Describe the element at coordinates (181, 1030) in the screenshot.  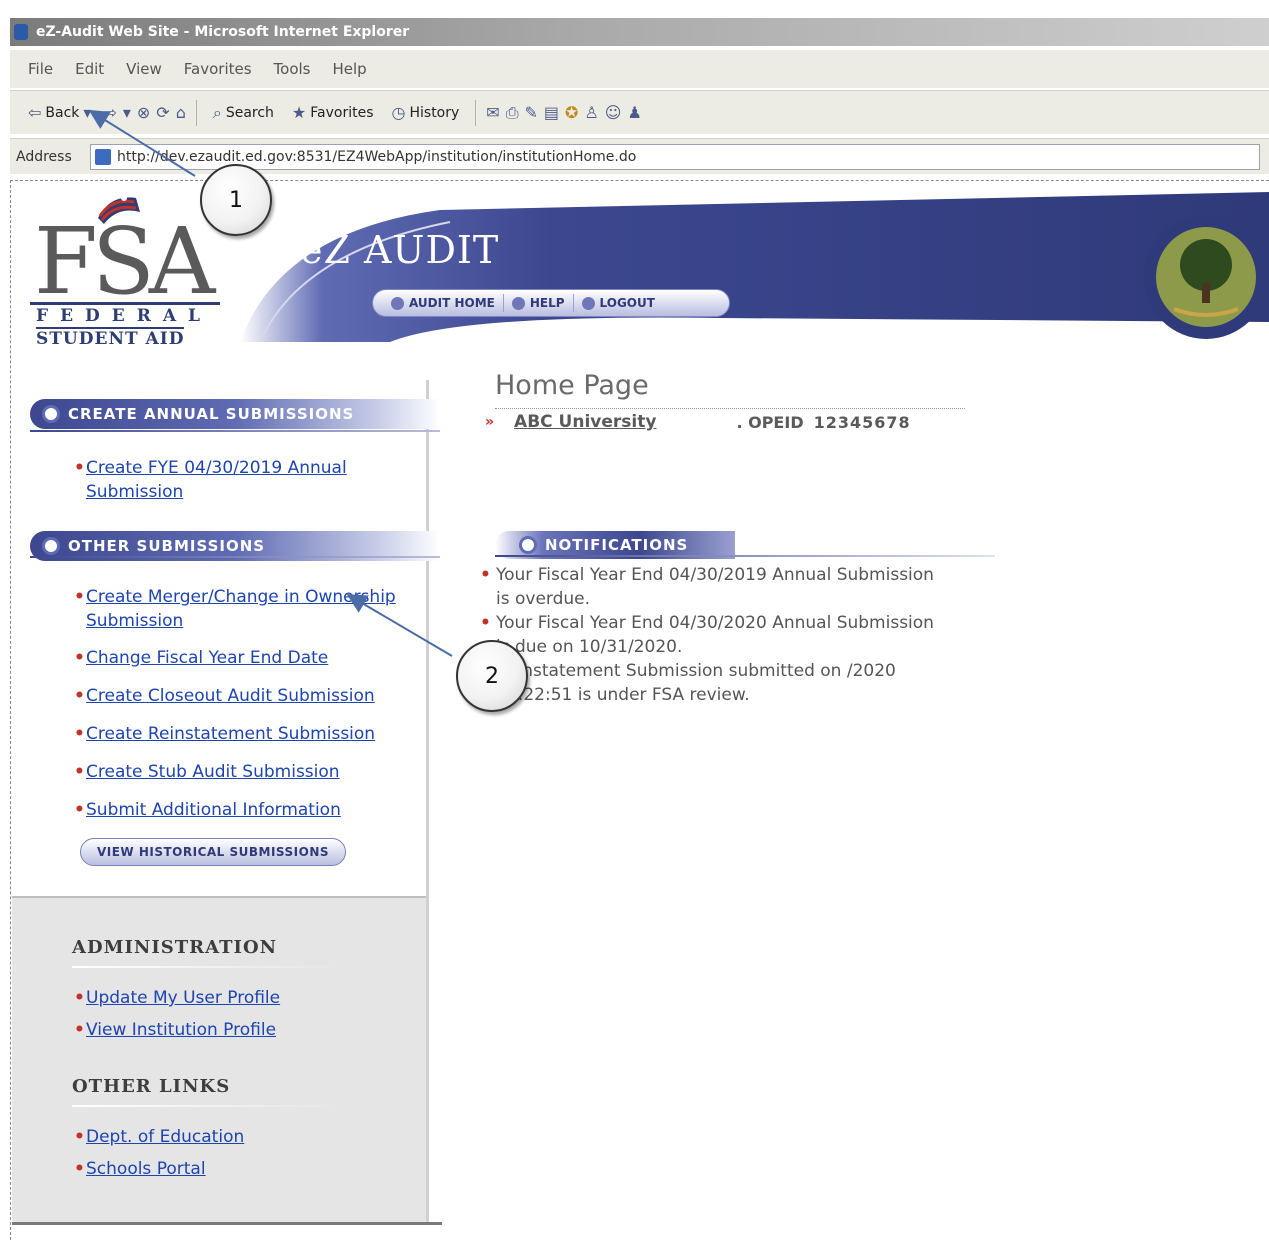
I see `view-institution-profile-link: View Institution Profile` at that location.